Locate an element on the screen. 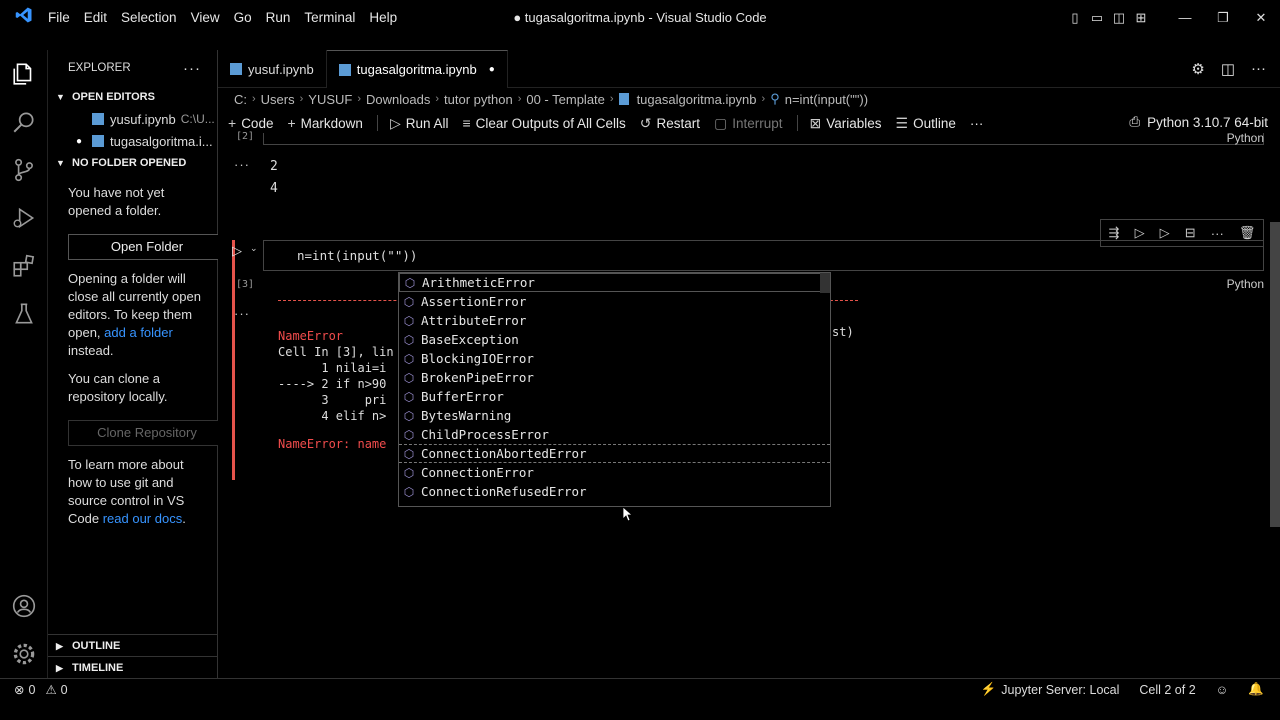 The image size is (1280, 720). breadcrumb-item: tutor python is located at coordinates (478, 99).